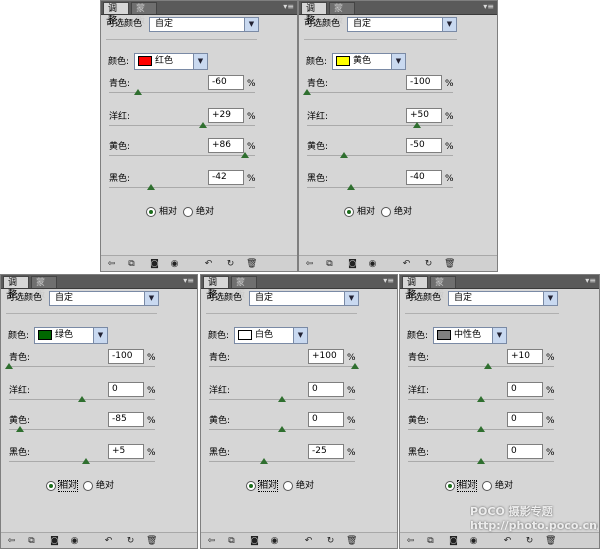 The image size is (600, 549). What do you see at coordinates (424, 177) in the screenshot?
I see `slider-value-input: -40` at bounding box center [424, 177].